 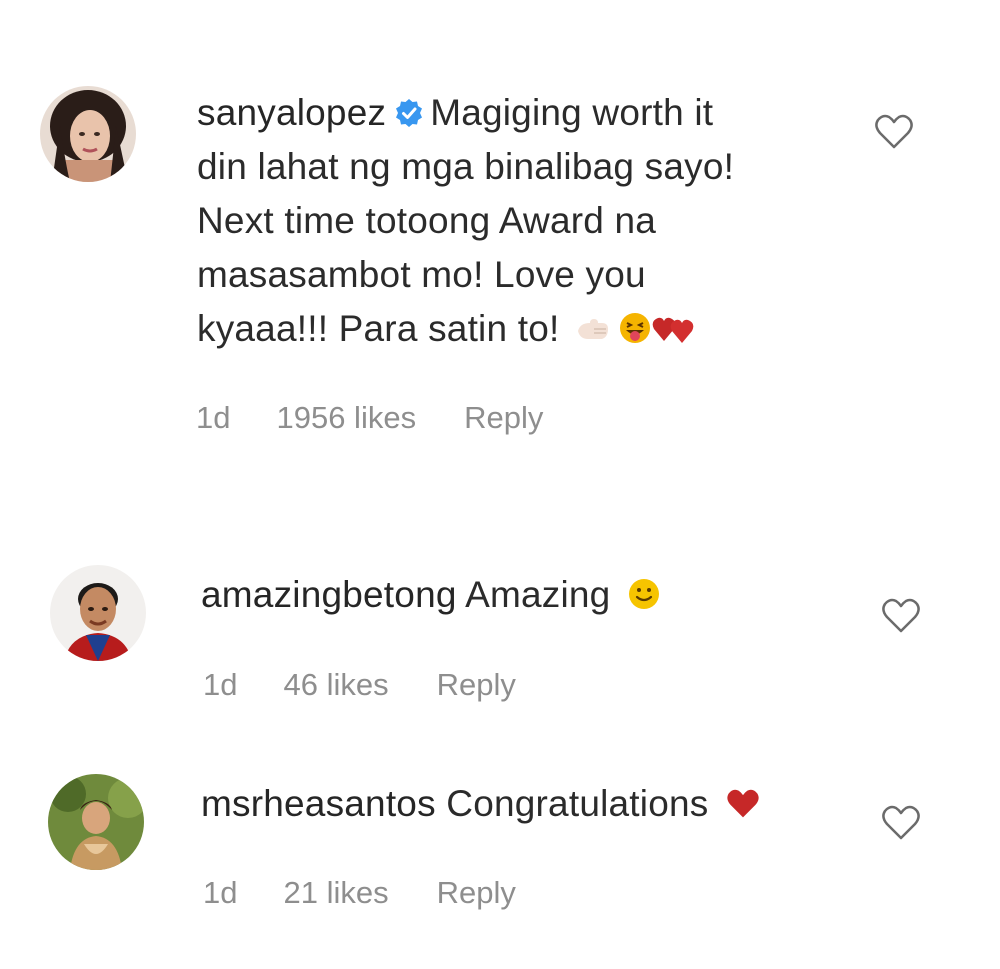 I want to click on comment-meta: 1d 46 likes Reply, so click(x=359, y=685).